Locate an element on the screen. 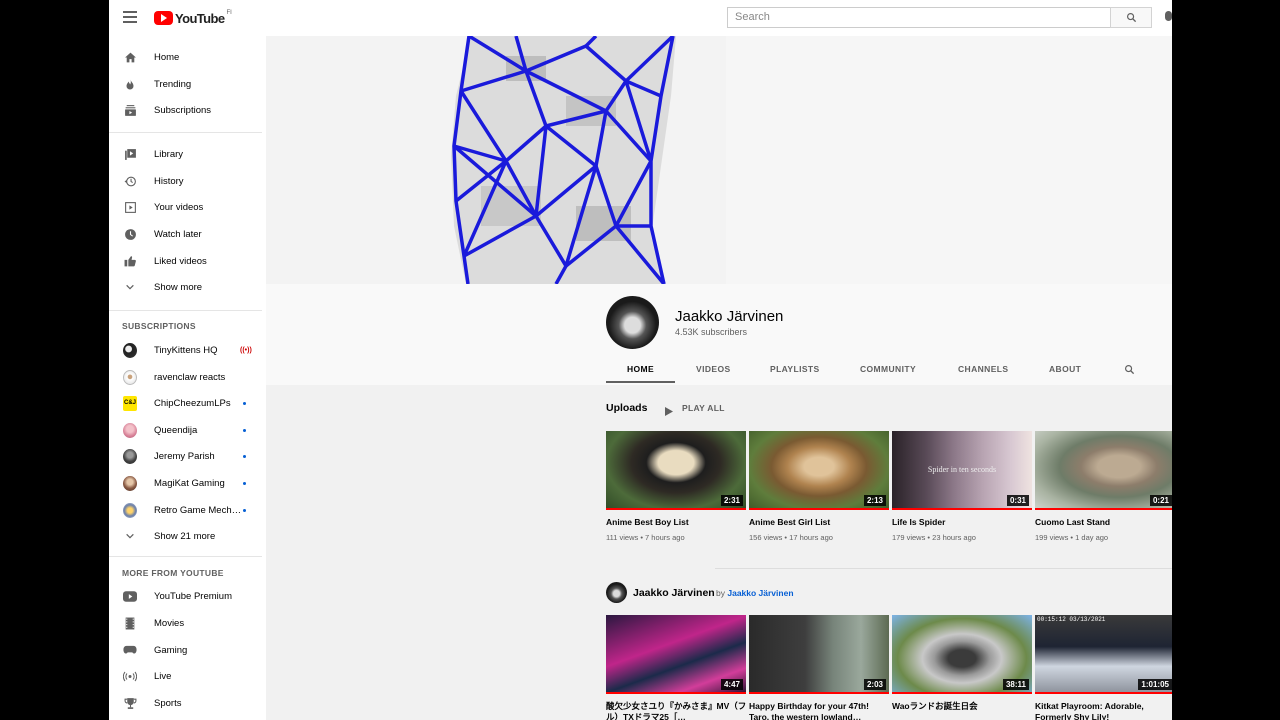  sidebar-item-gaming: Gaming is located at coordinates (187, 650).